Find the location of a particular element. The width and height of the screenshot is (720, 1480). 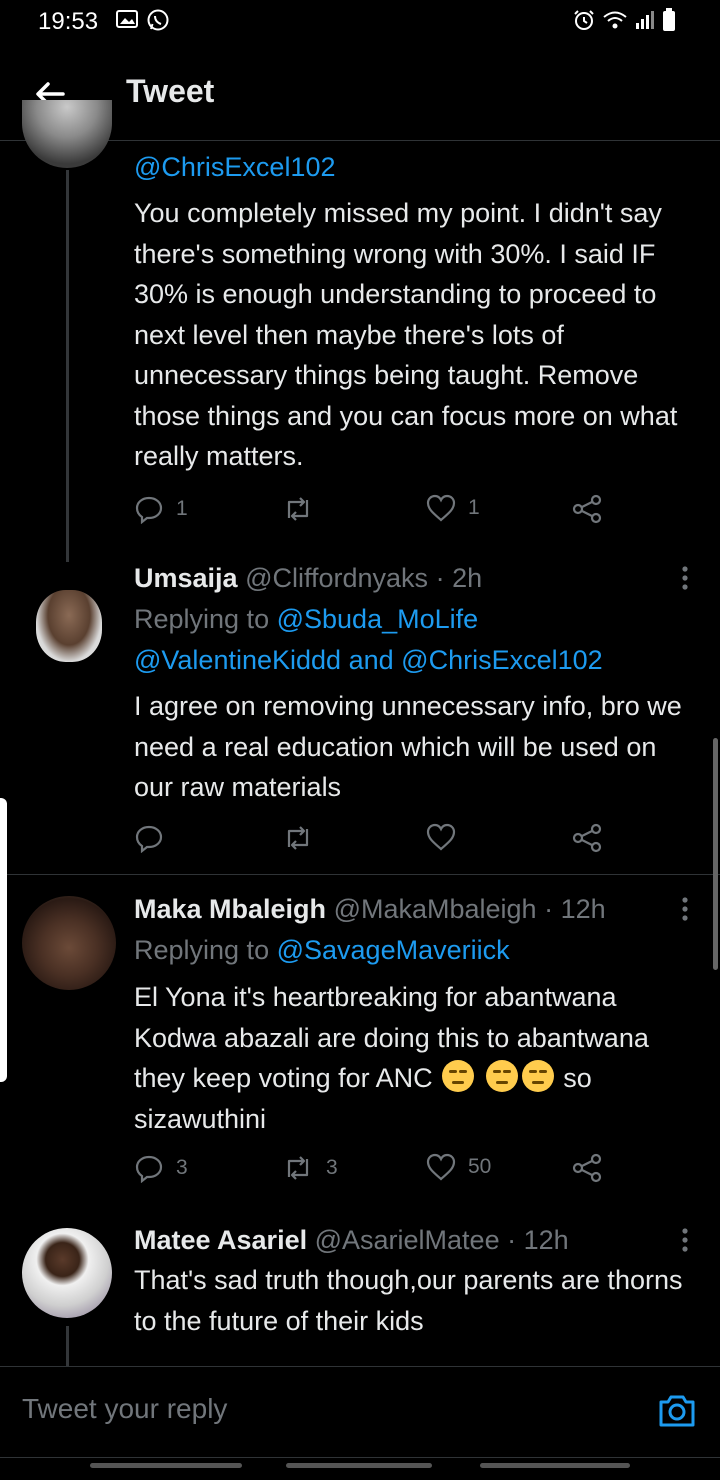

edge-panel-handle is located at coordinates (3, 940).